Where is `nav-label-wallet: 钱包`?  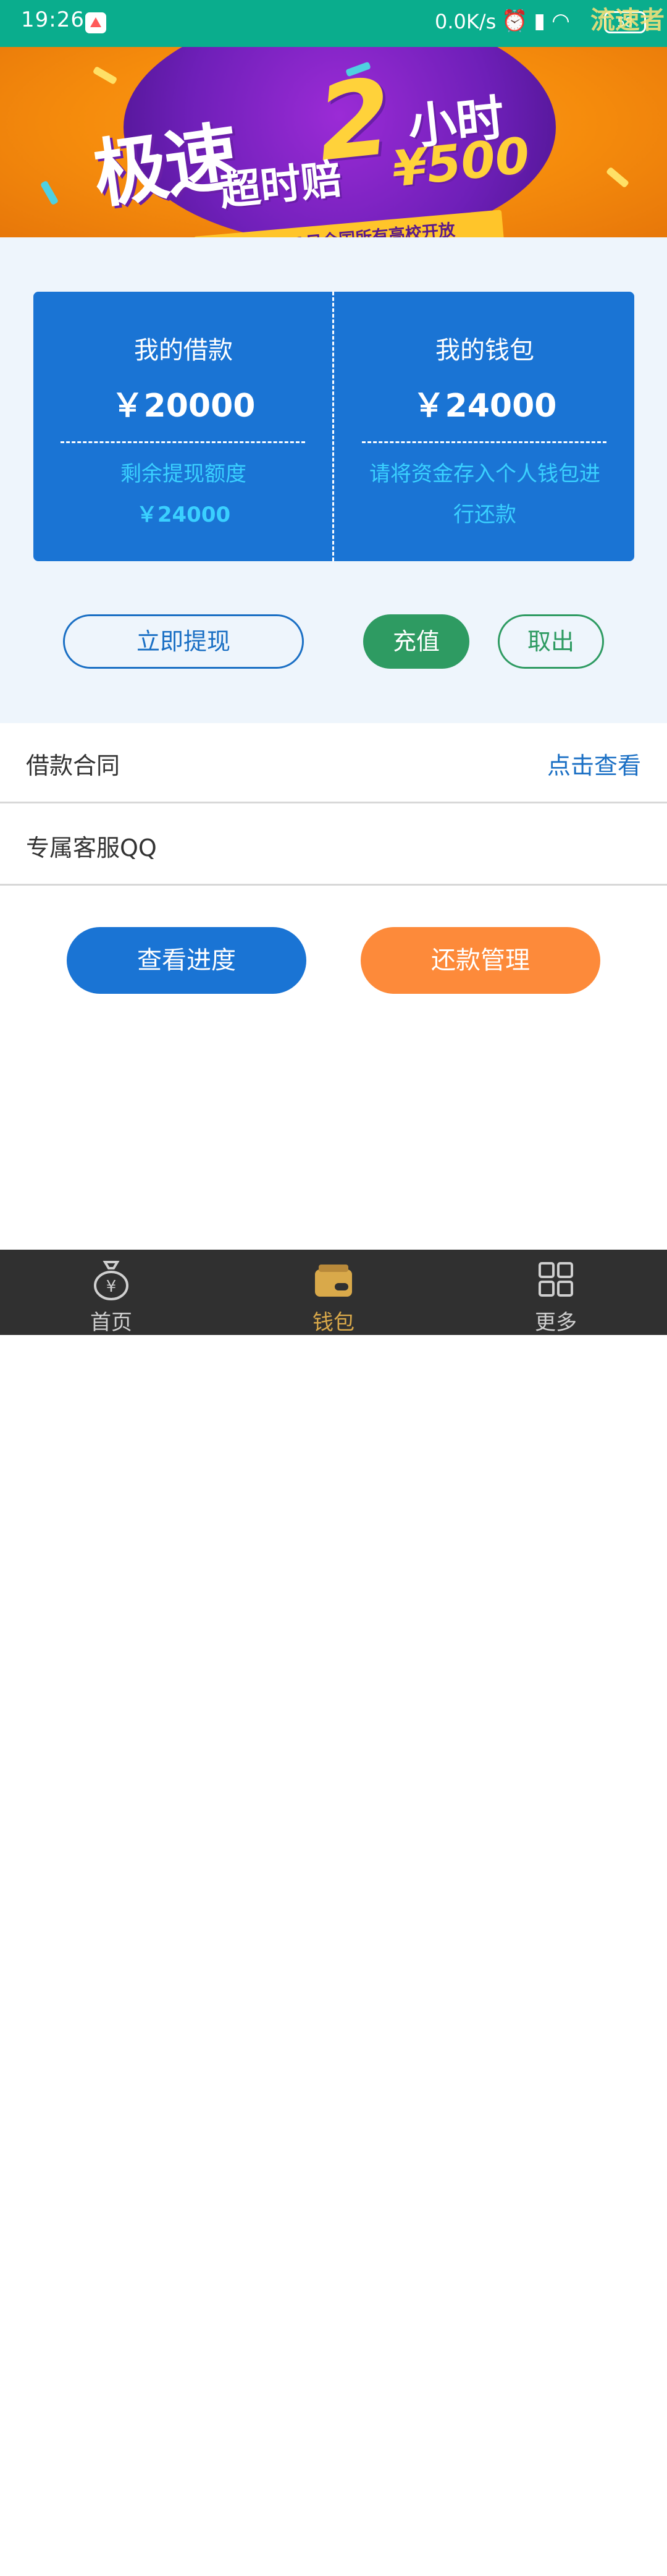
nav-label-wallet: 钱包 is located at coordinates (333, 1322).